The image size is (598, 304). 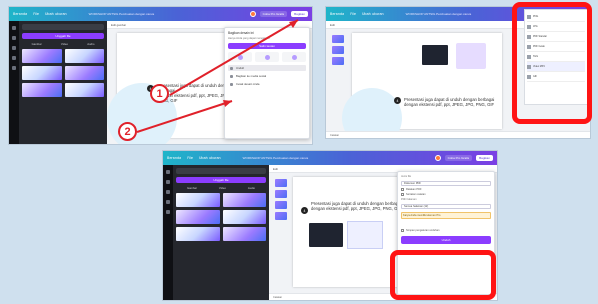 I want to click on share-social-item: Bagikan ke media sosial, so click(x=267, y=76).